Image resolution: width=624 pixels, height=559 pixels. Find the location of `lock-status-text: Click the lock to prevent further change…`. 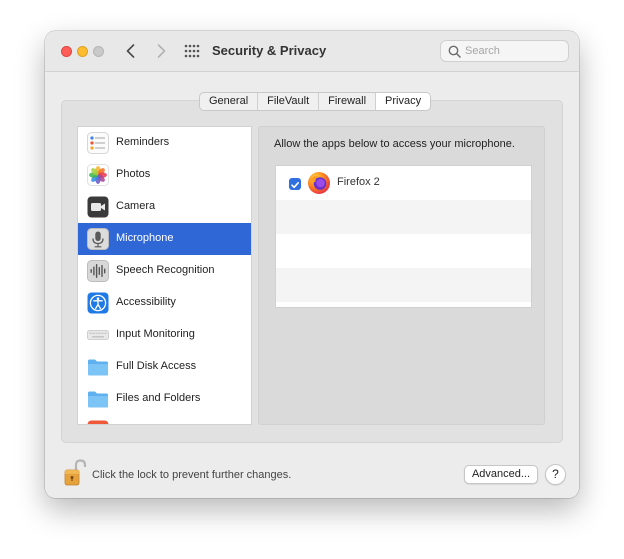

lock-status-text: Click the lock to prevent further change… is located at coordinates (192, 475).